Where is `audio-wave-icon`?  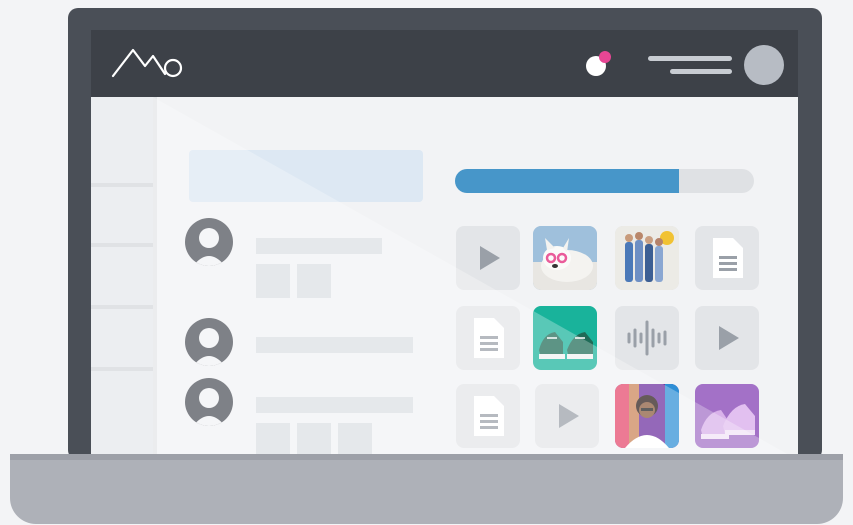 audio-wave-icon is located at coordinates (647, 338).